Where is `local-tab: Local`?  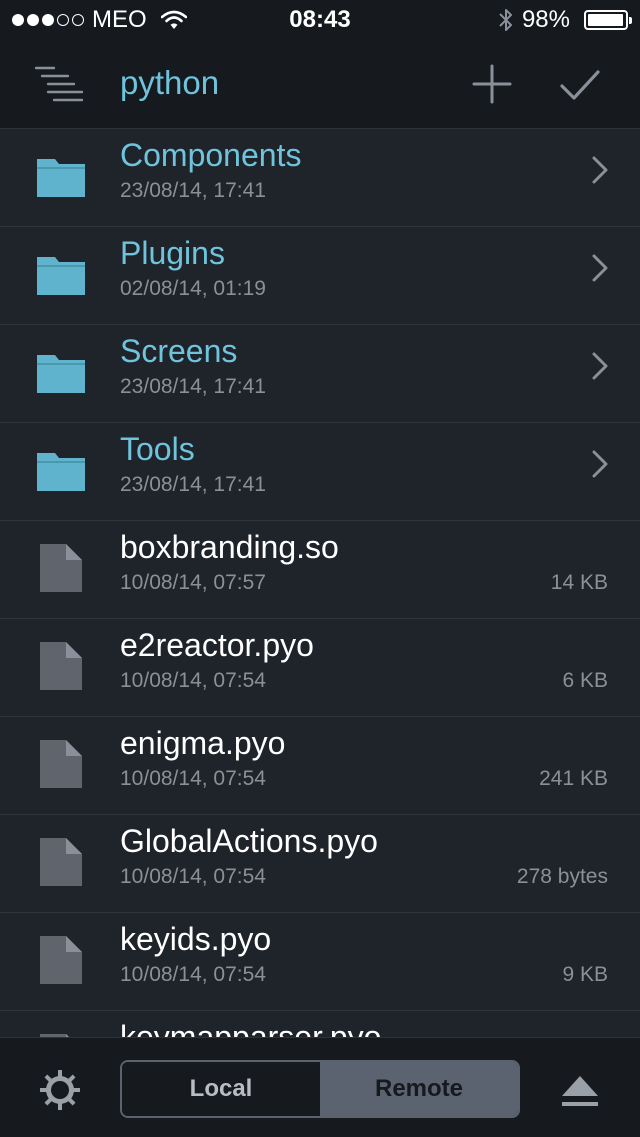 local-tab: Local is located at coordinates (221, 1089).